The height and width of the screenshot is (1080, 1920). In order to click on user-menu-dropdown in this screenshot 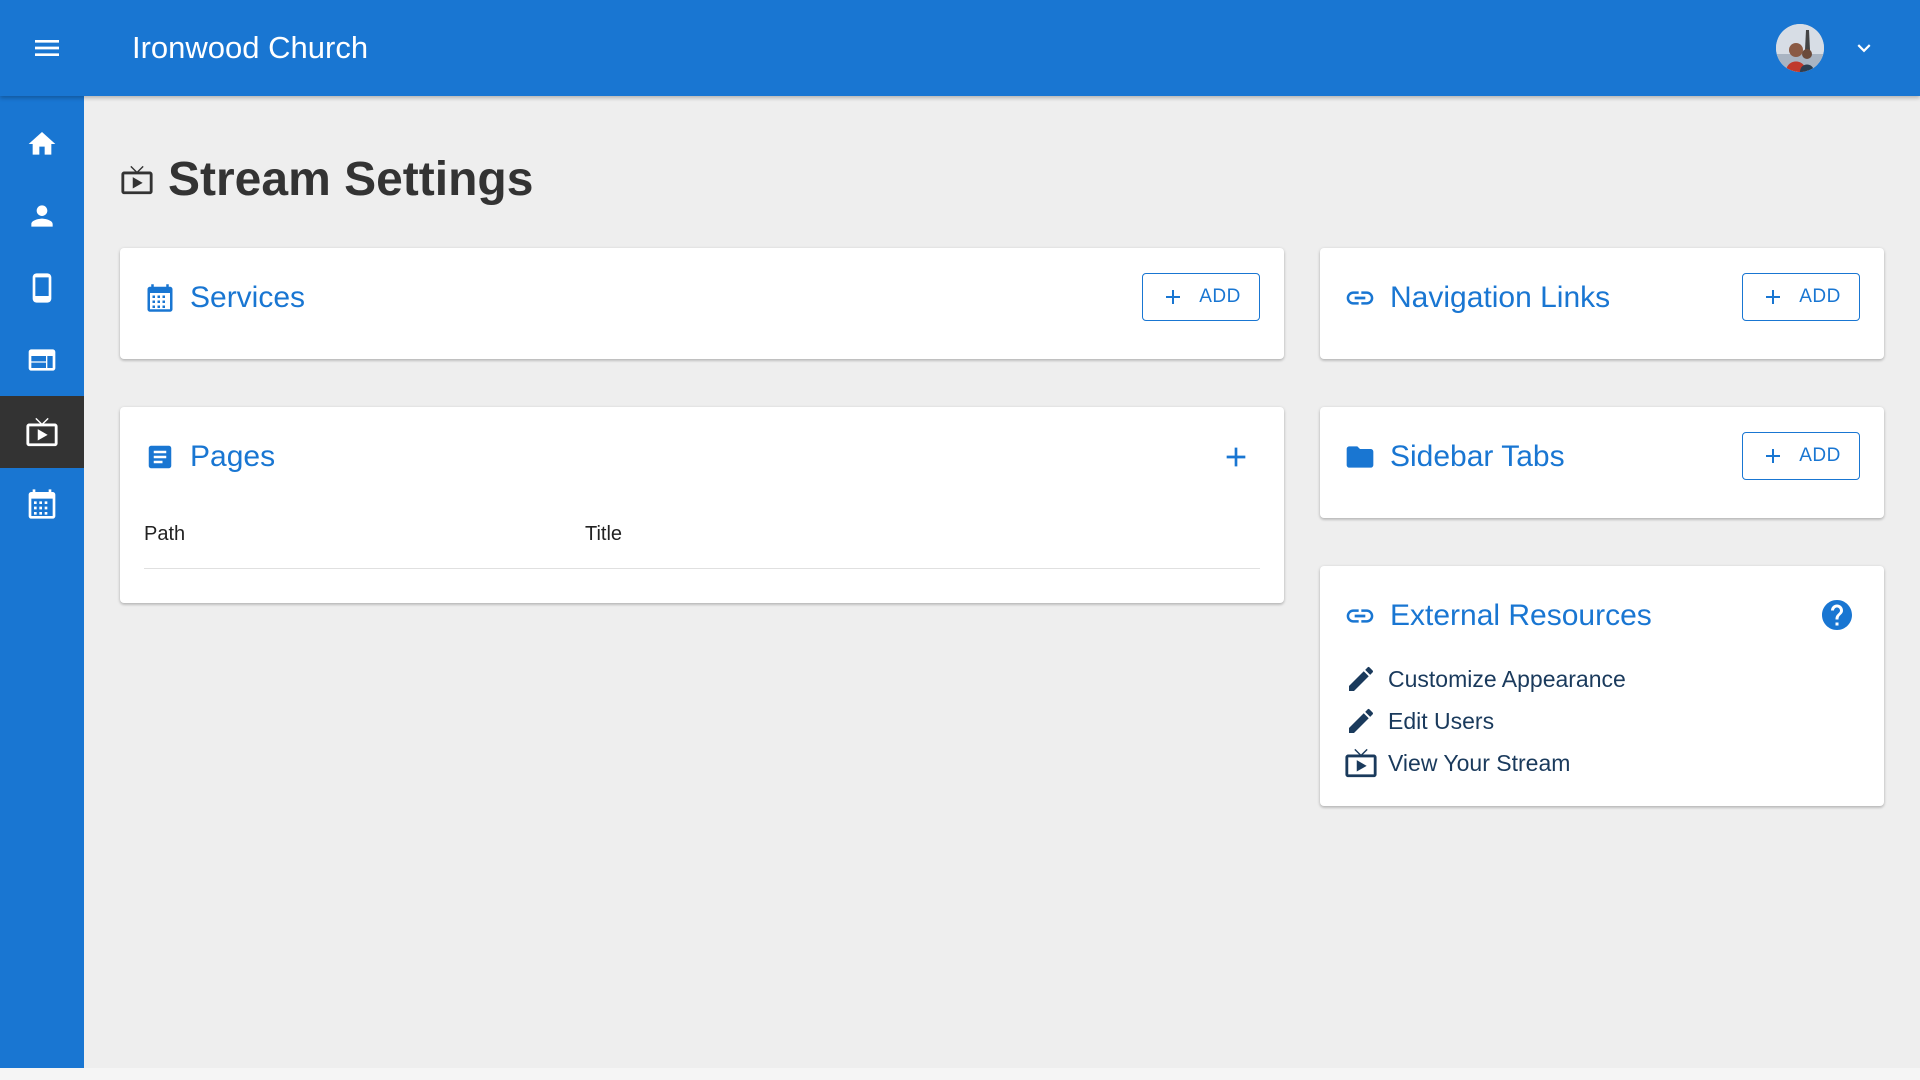, I will do `click(1864, 48)`.